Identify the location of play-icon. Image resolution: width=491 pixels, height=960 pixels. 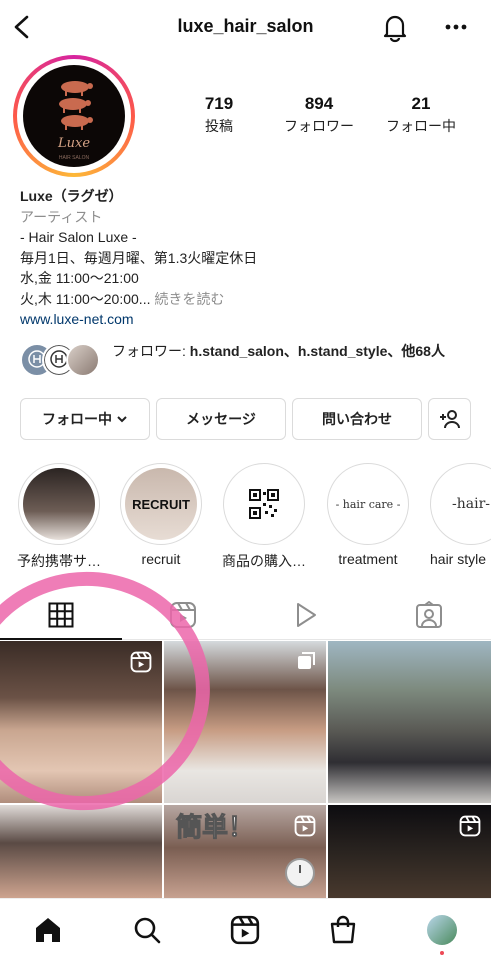
(306, 615).